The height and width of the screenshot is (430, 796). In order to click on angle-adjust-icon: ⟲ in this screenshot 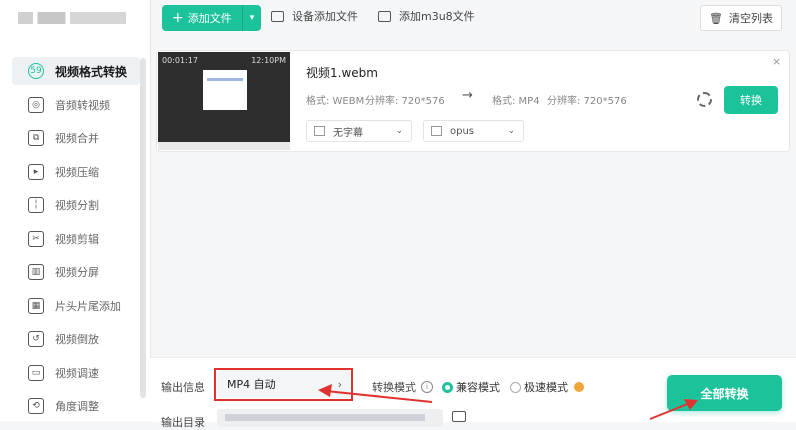, I will do `click(36, 406)`.